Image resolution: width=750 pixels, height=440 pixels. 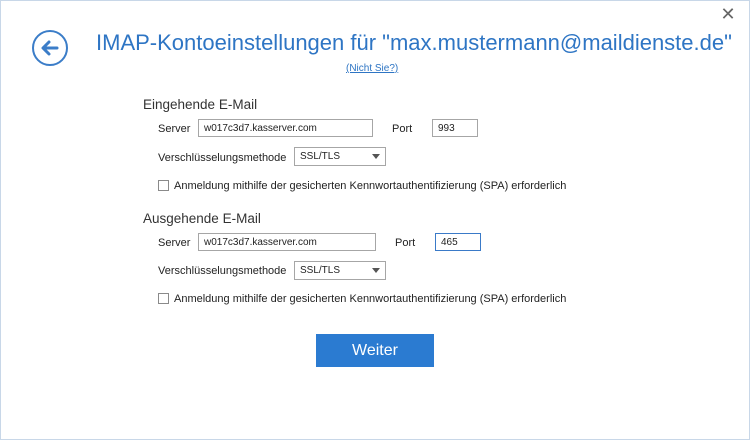 I want to click on outgoing-mail-heading: Ausgehende E-Mail, so click(x=202, y=218).